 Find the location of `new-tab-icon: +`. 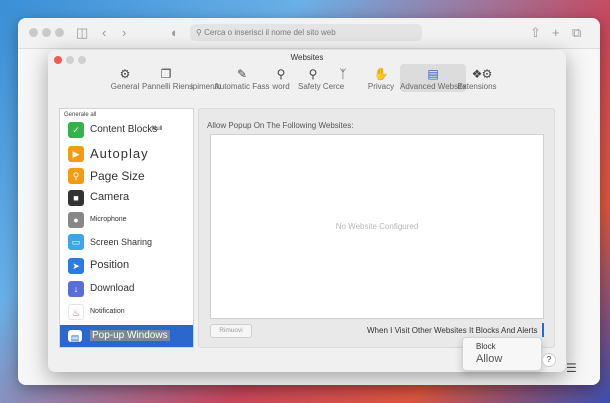

new-tab-icon: + is located at coordinates (556, 33).